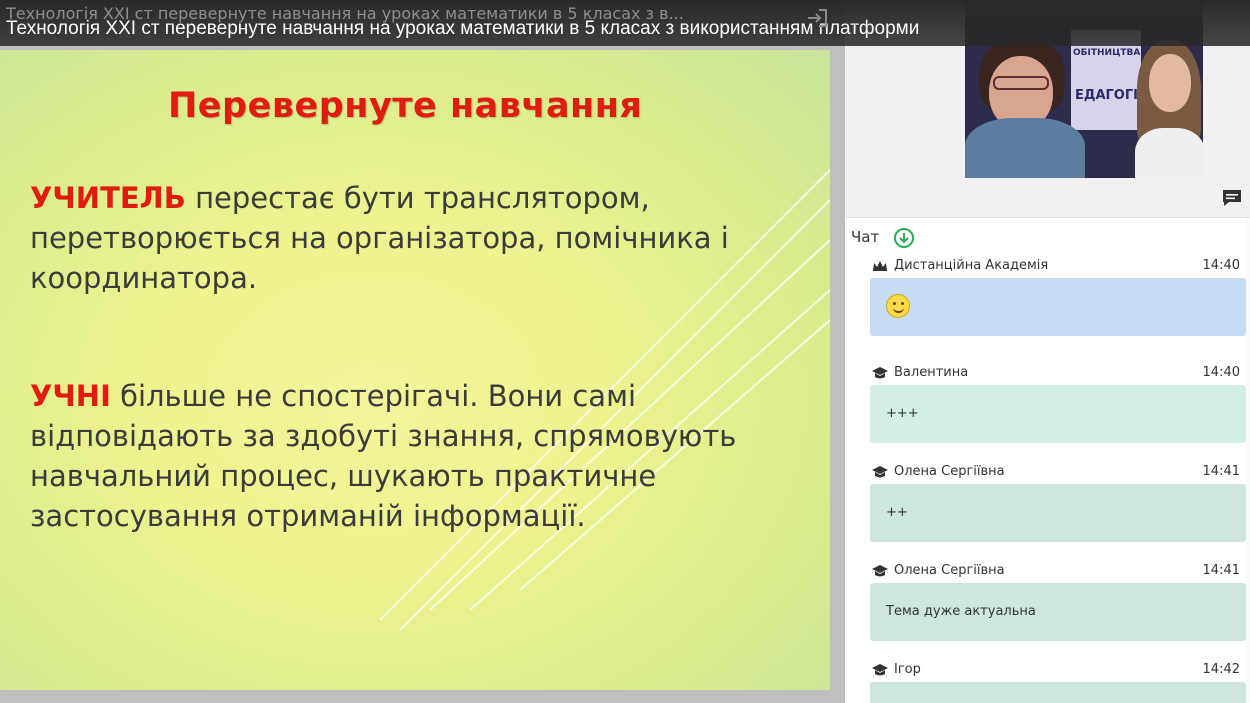  What do you see at coordinates (904, 238) in the screenshot?
I see `scroll-down-icon` at bounding box center [904, 238].